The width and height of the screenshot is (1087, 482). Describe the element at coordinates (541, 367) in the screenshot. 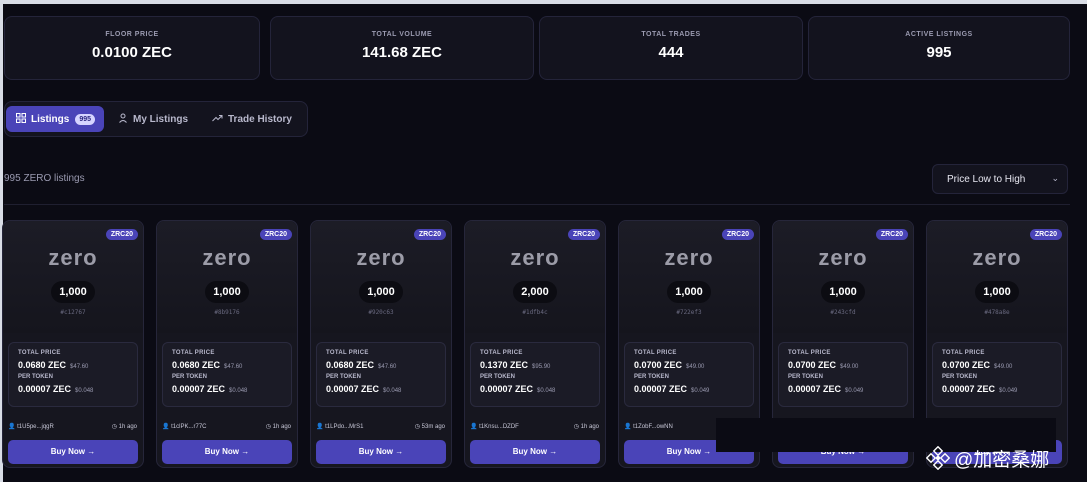

I see `total-price-usd: $95.90` at that location.